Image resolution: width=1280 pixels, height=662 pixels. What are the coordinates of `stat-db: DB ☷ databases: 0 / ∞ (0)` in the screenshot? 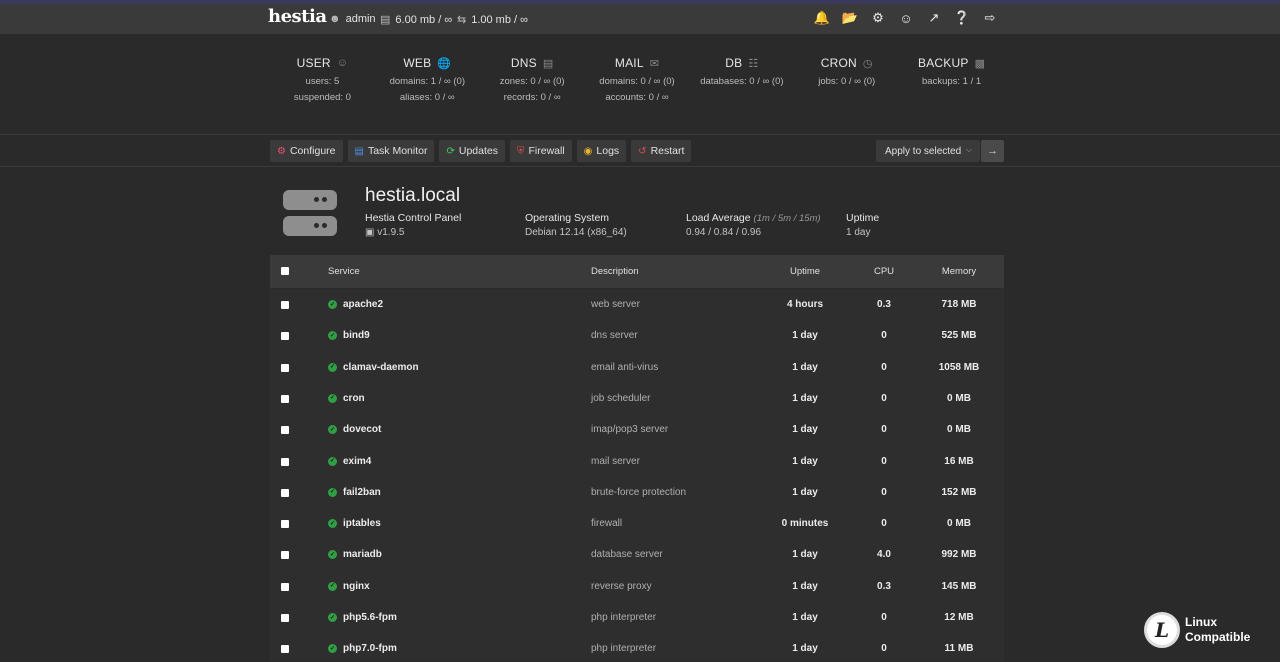 It's located at (741, 84).